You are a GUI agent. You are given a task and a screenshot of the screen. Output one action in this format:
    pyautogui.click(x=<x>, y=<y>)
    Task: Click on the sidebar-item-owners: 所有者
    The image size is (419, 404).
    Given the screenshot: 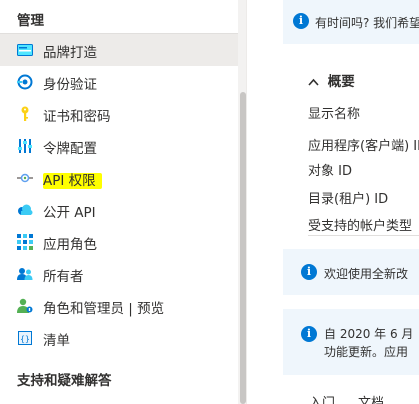 What is the action you would take?
    pyautogui.click(x=119, y=274)
    